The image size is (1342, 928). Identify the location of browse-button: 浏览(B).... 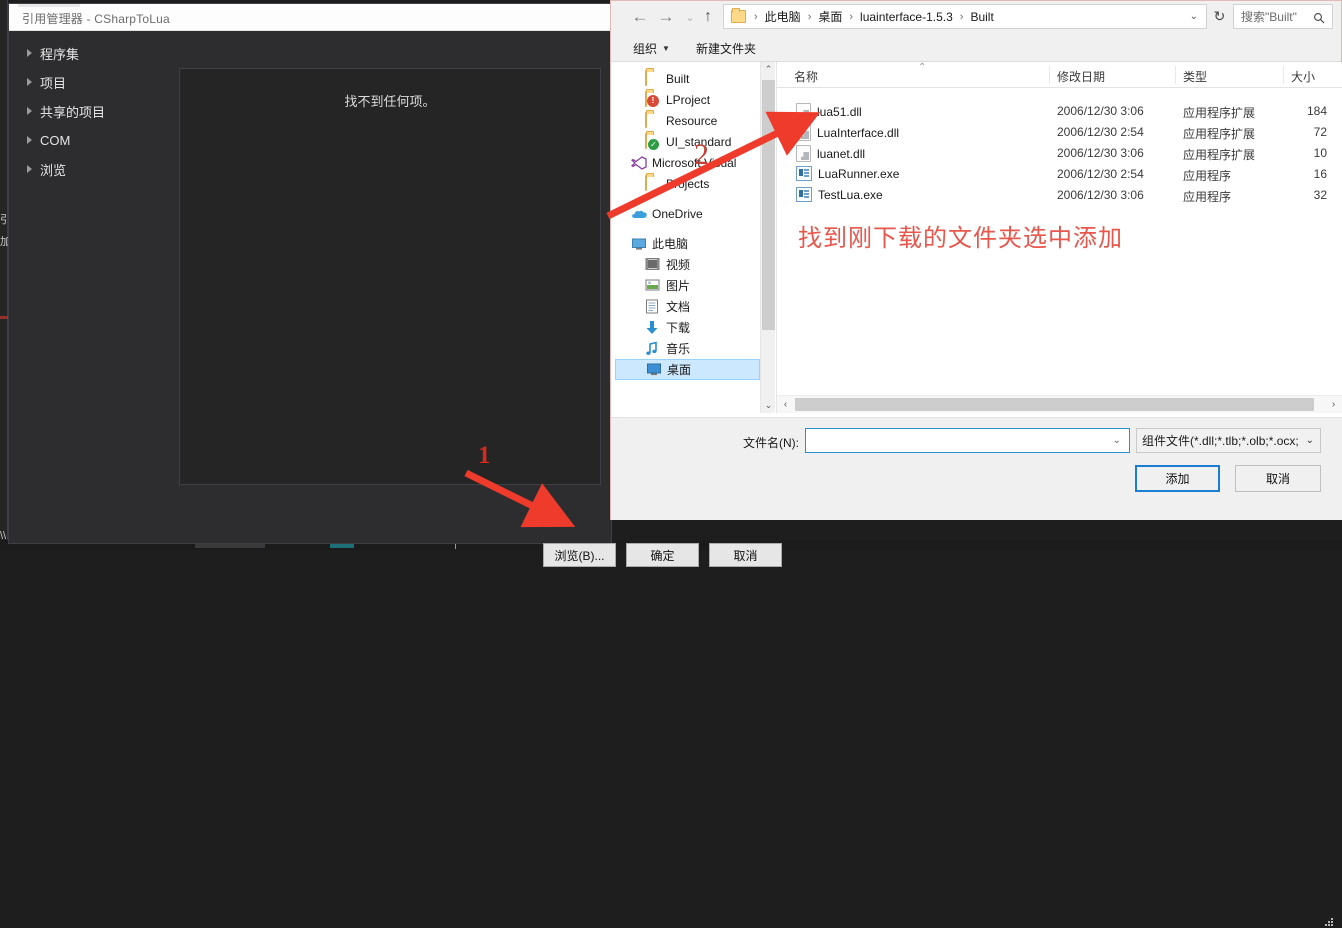
(579, 555).